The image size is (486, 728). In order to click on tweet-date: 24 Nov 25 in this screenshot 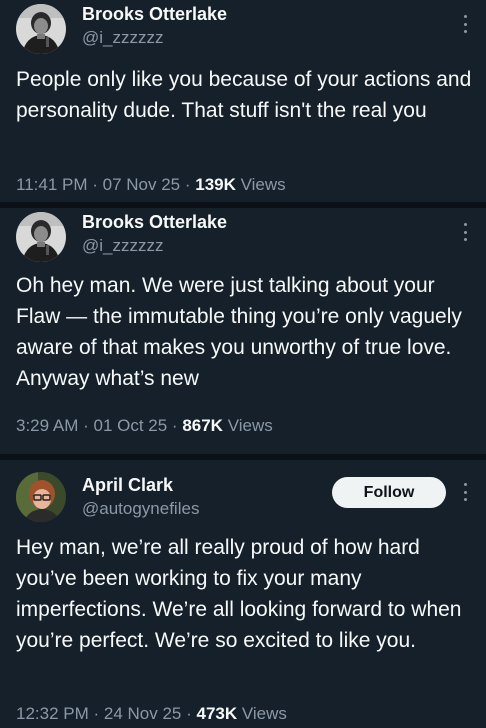, I will do `click(143, 713)`.